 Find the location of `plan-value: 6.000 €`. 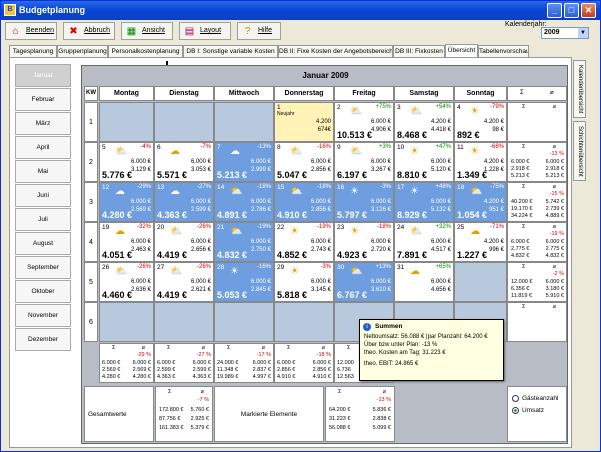

plan-value: 6.000 € is located at coordinates (380, 202).